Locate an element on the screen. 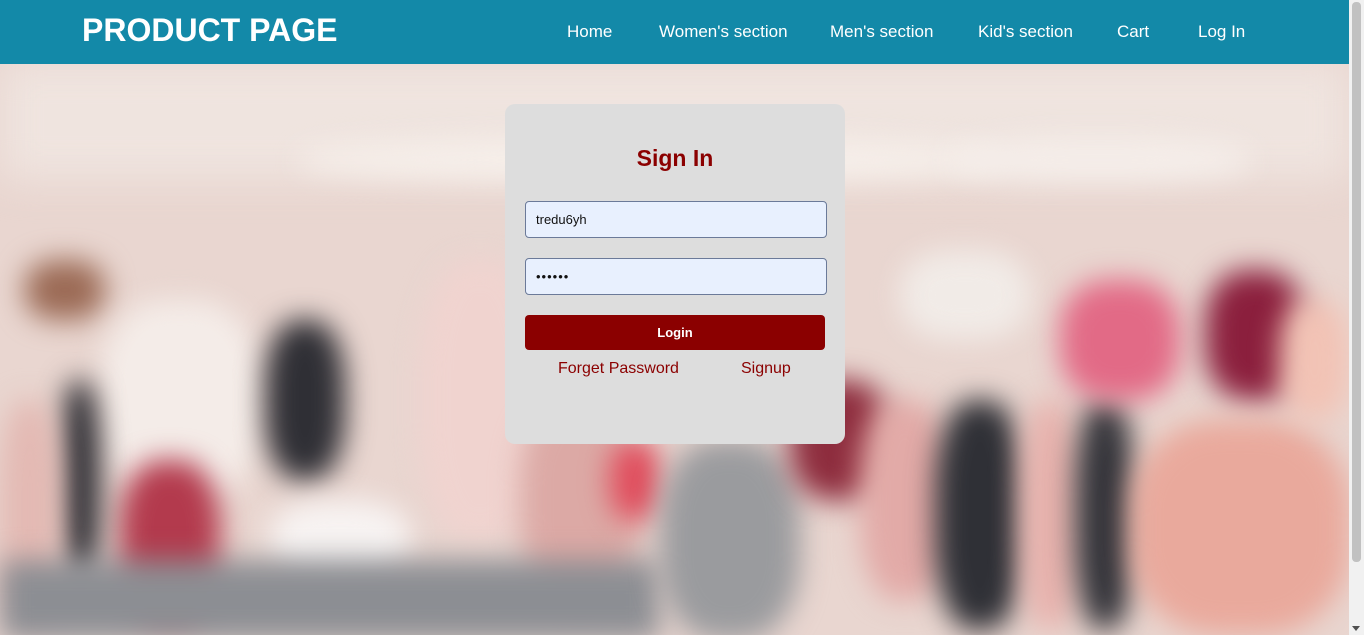 This screenshot has height=635, width=1364. nav-link-womens-section: Women's section is located at coordinates (723, 32).